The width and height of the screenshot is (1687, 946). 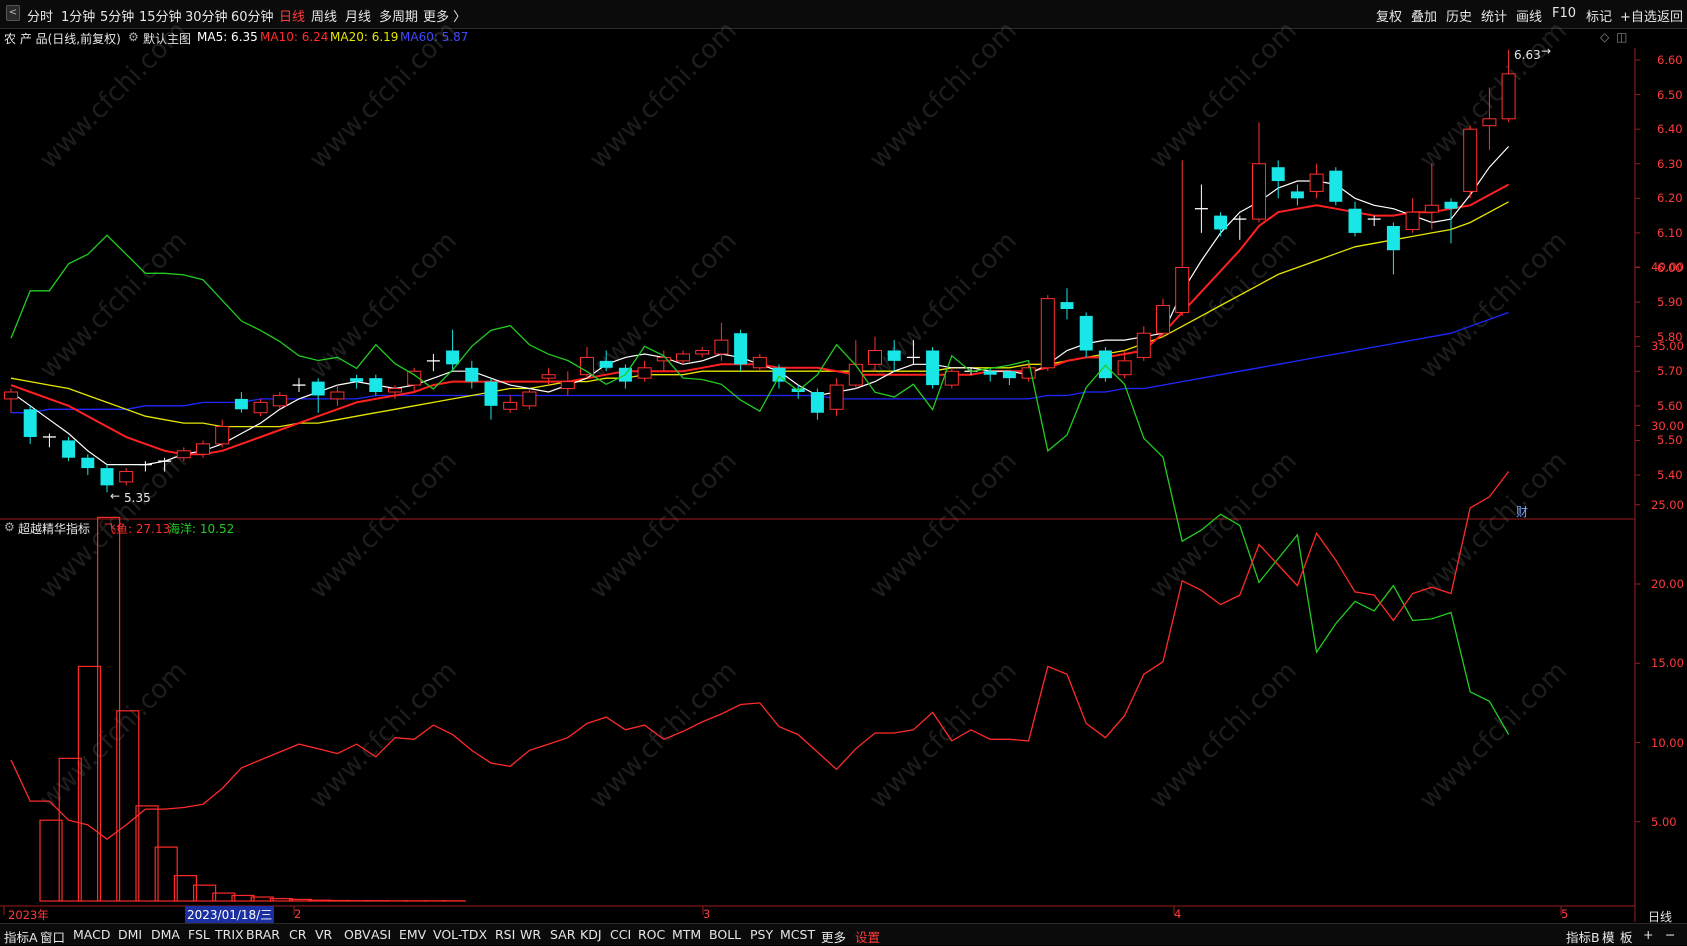 I want to click on bottom-tab-24: 更多, so click(x=833, y=936).